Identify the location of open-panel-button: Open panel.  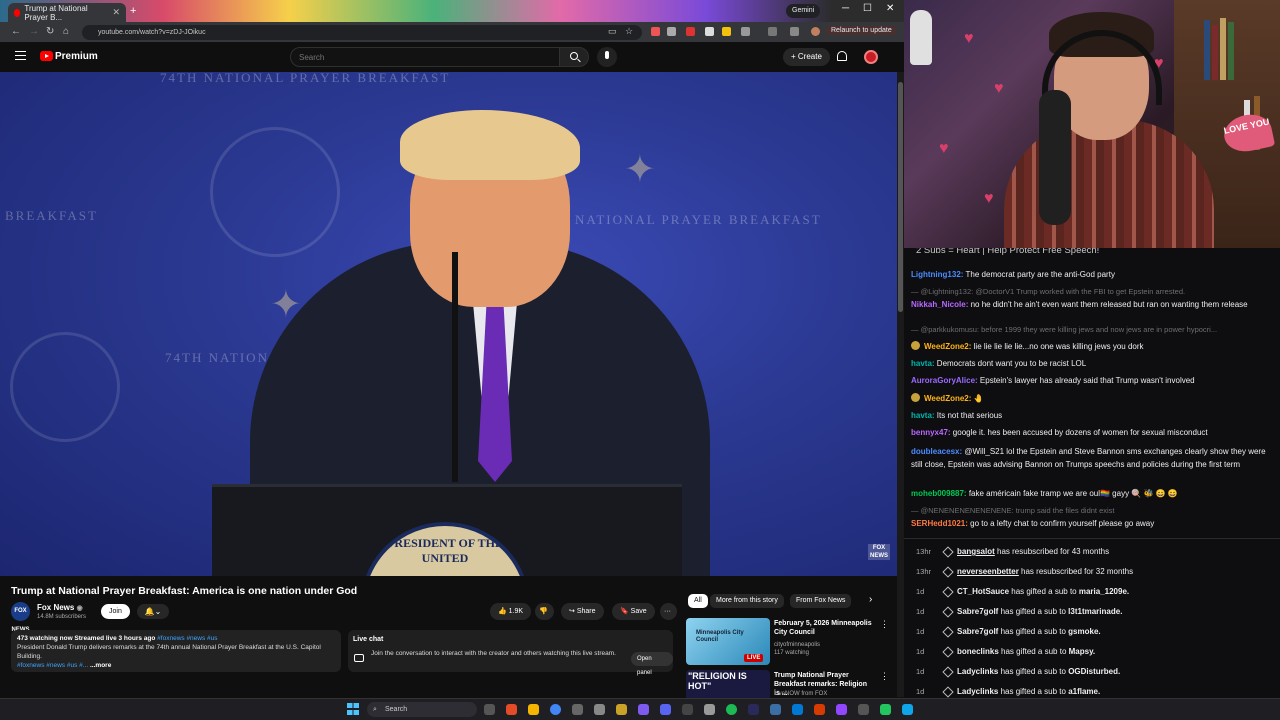
(652, 664).